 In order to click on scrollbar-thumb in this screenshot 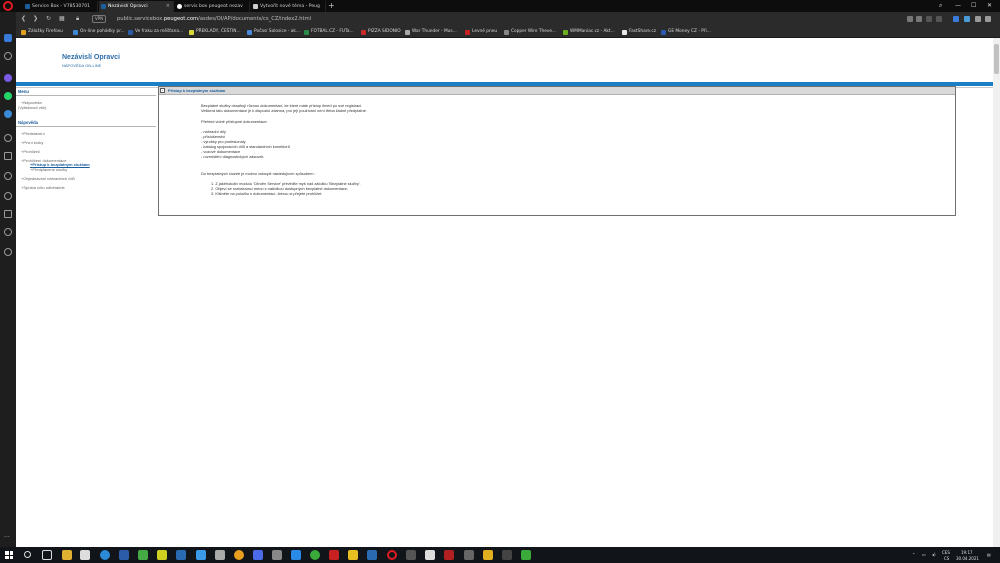, I will do `click(996, 59)`.